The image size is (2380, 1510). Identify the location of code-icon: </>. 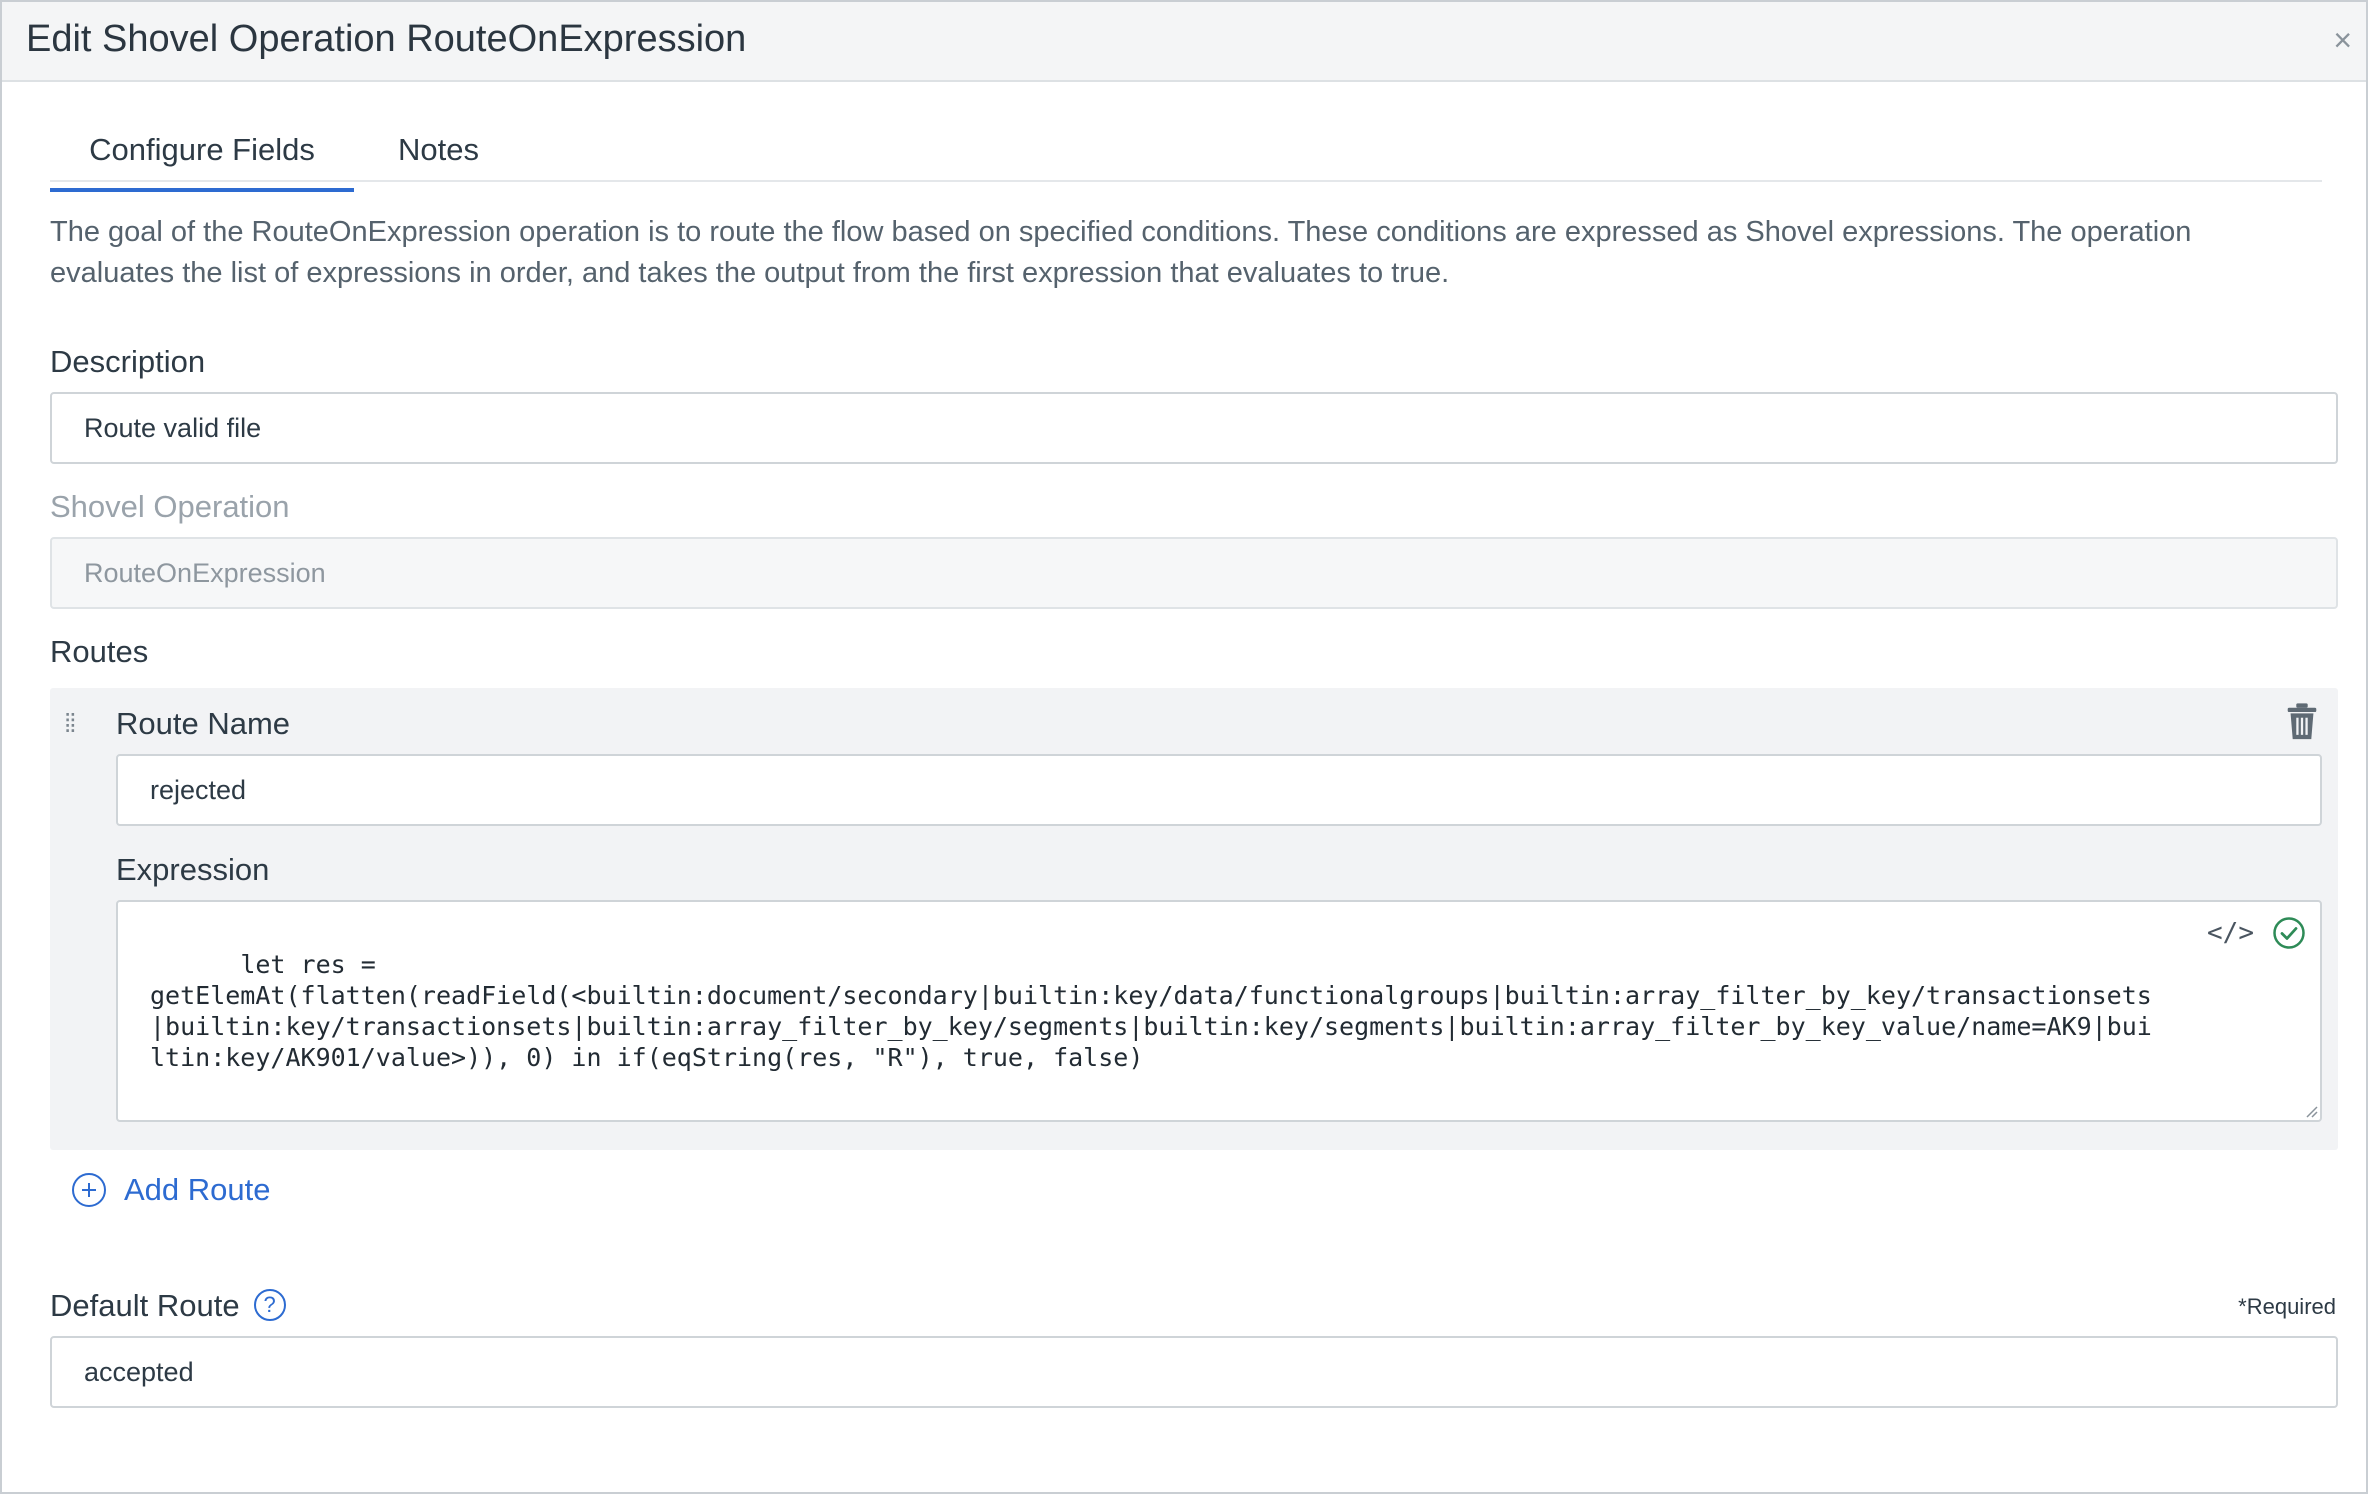
(2230, 933).